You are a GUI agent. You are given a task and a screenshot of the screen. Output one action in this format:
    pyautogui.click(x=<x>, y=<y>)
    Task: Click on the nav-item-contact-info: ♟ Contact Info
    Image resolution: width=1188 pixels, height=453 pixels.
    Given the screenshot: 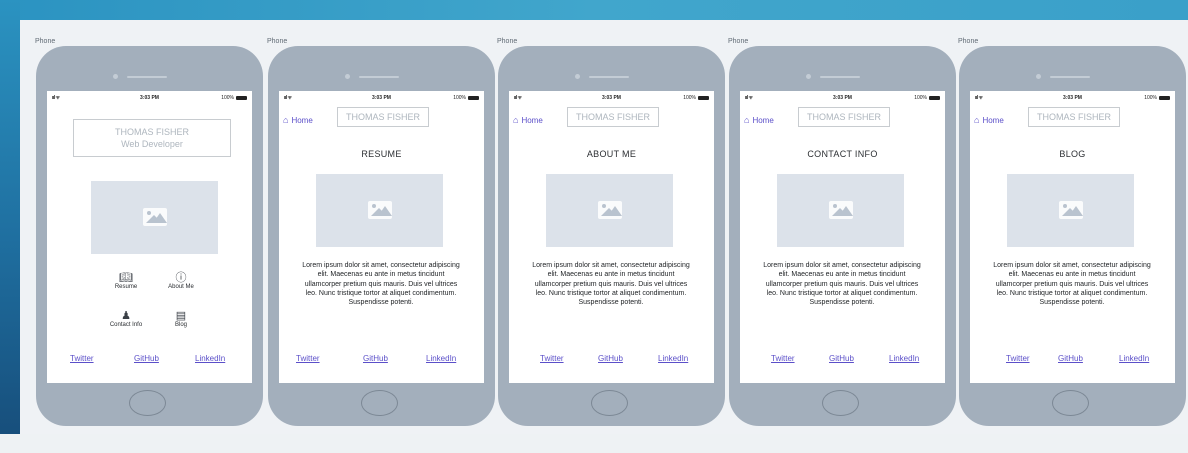 What is the action you would take?
    pyautogui.click(x=126, y=319)
    